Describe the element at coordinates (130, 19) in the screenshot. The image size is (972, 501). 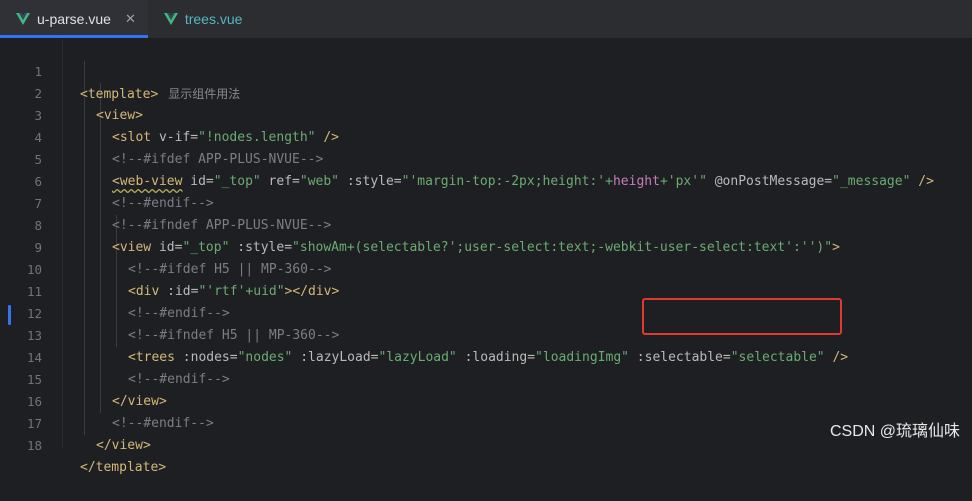
I see `close-icon: ✕` at that location.